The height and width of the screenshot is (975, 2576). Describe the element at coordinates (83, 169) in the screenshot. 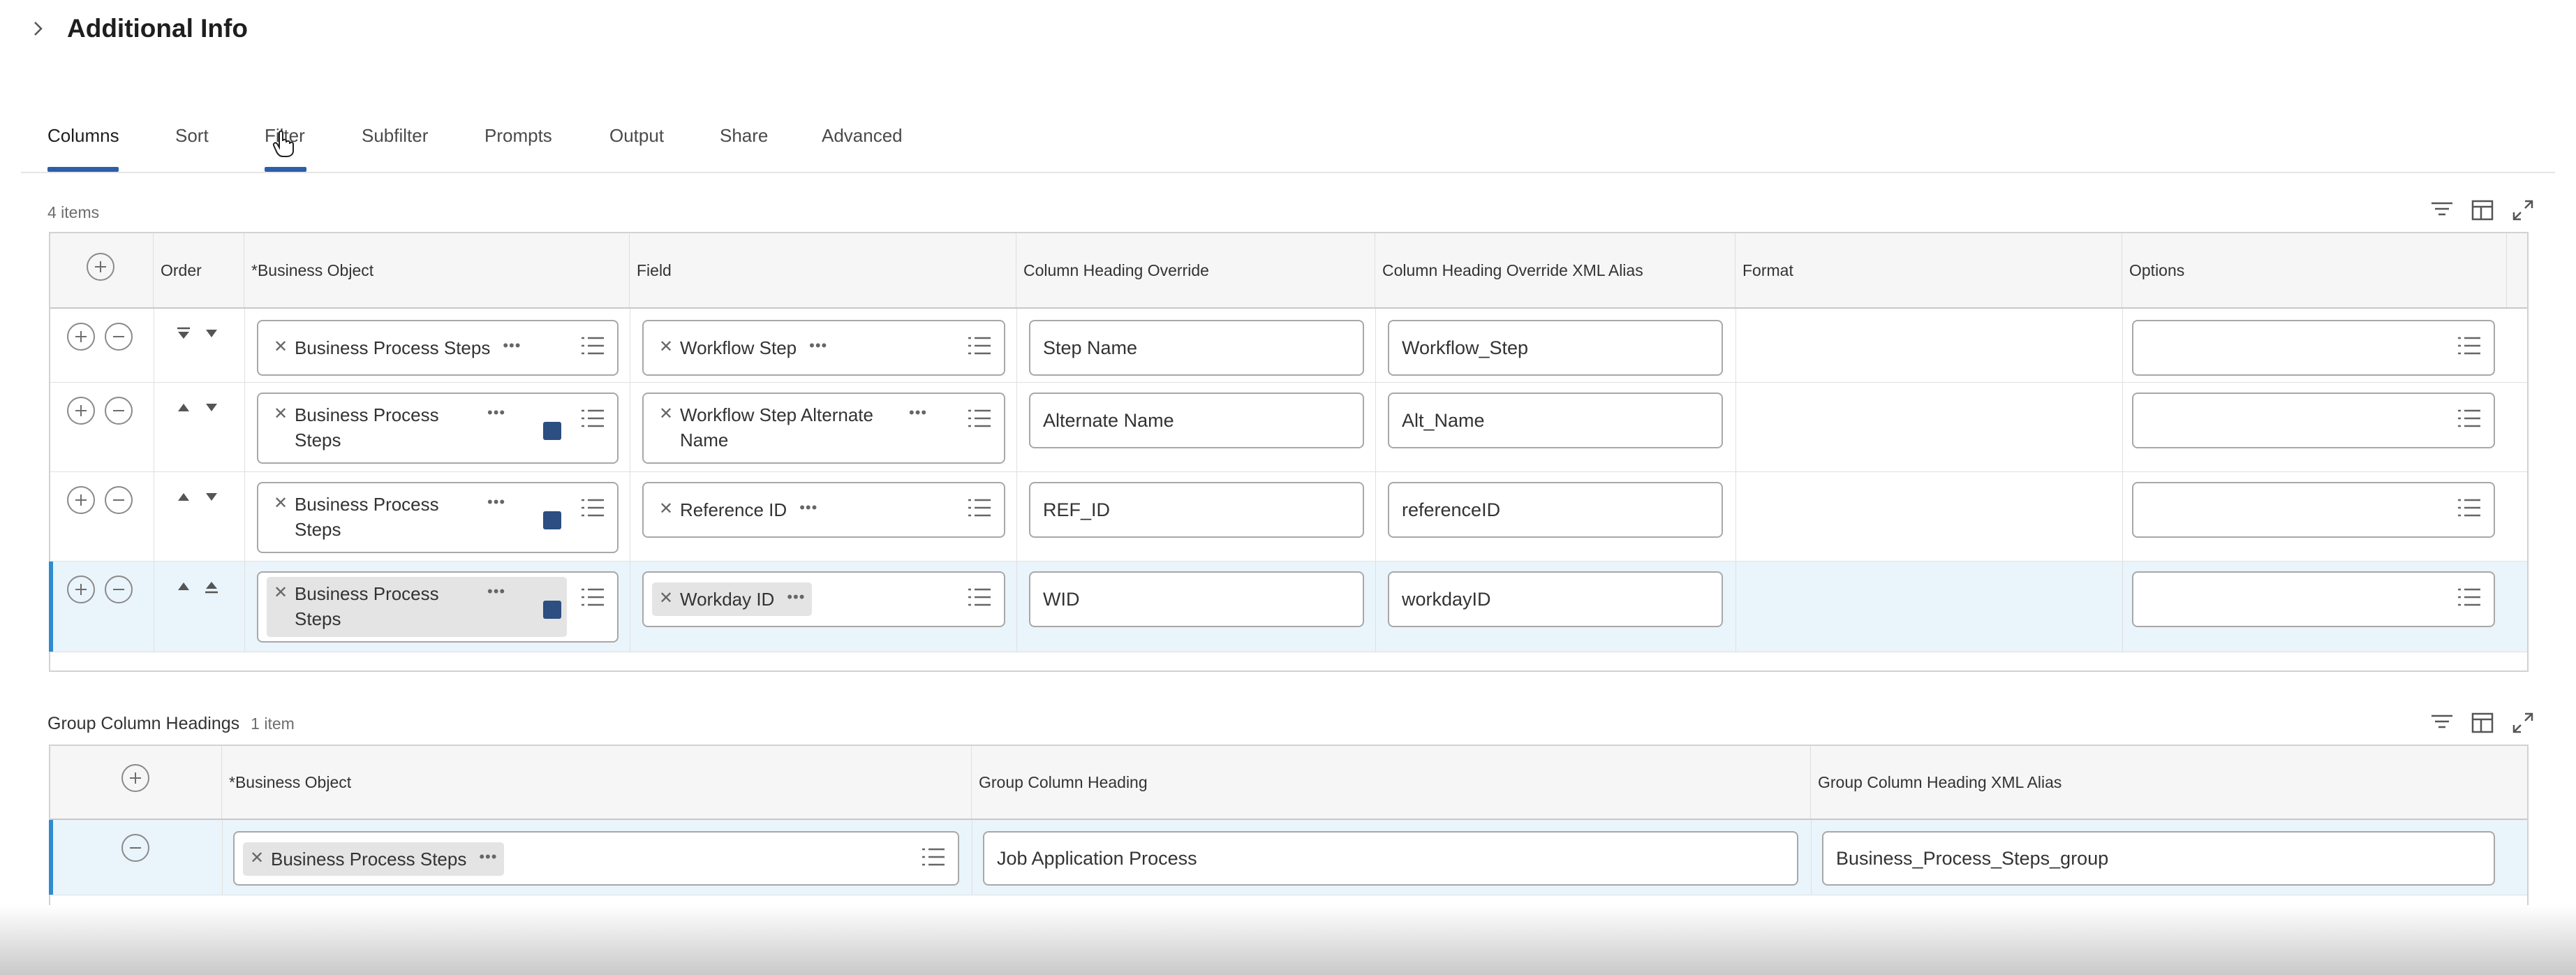

I see `tab-active-indicator` at that location.